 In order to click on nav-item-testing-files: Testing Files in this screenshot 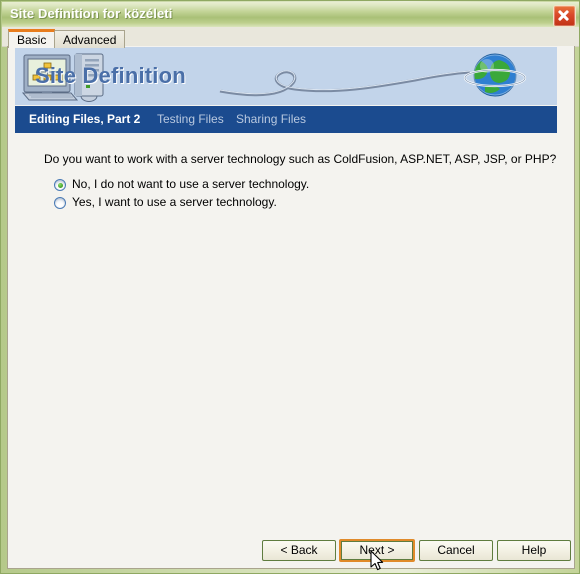, I will do `click(190, 119)`.